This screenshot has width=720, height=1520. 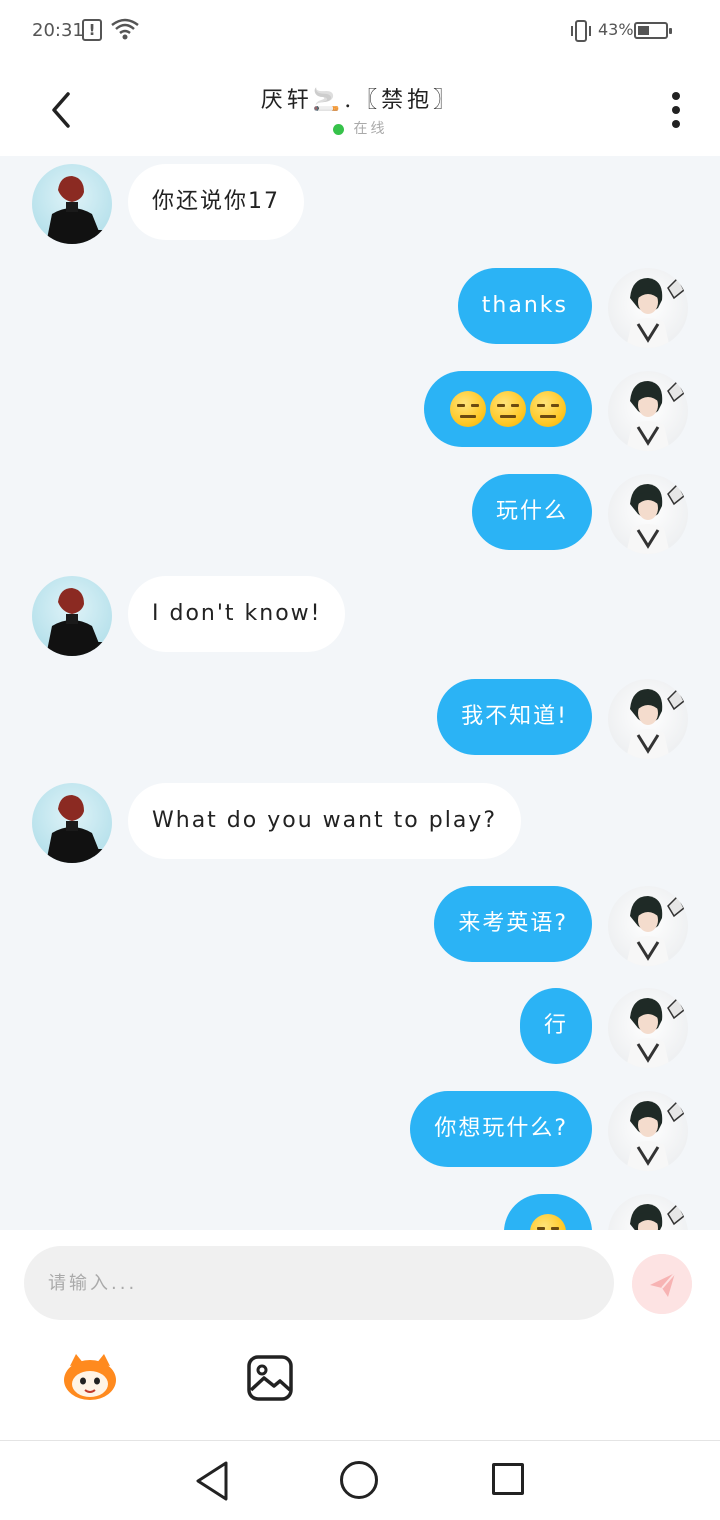 I want to click on received-message-bubble: 你还说你17, so click(x=216, y=202).